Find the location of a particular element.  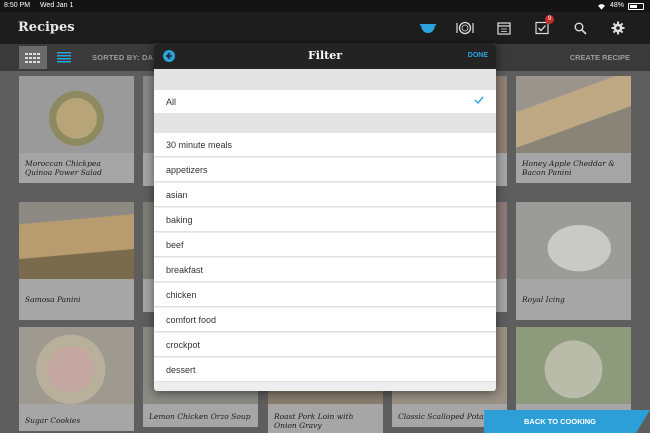

filter-option-label: crockpot is located at coordinates (183, 345).